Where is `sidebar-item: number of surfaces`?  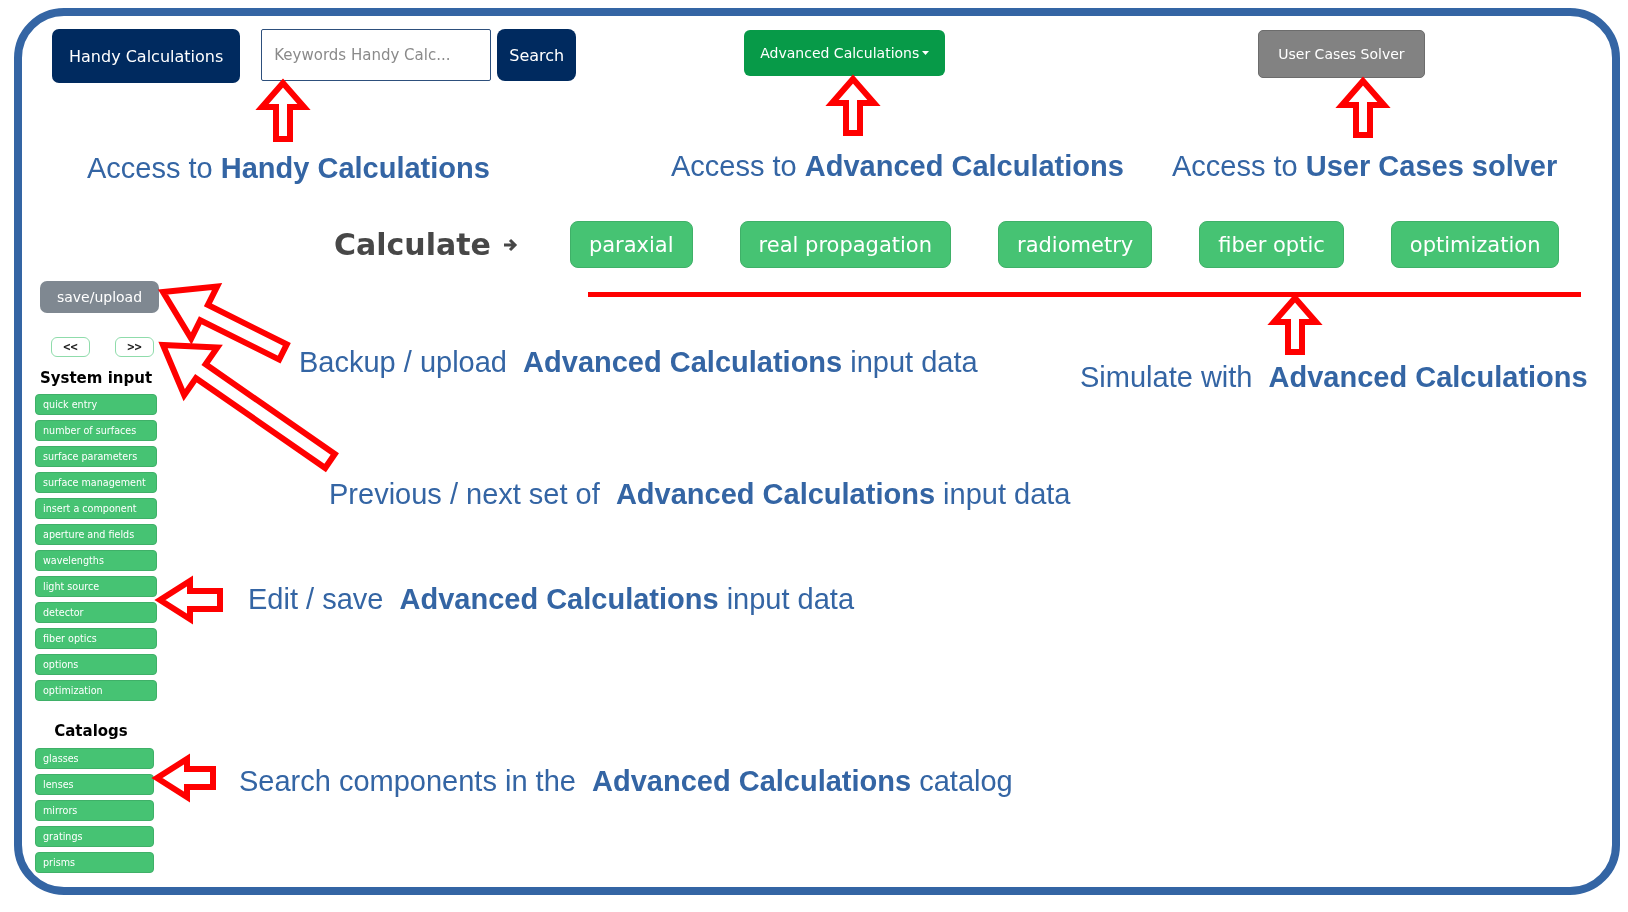 sidebar-item: number of surfaces is located at coordinates (96, 430).